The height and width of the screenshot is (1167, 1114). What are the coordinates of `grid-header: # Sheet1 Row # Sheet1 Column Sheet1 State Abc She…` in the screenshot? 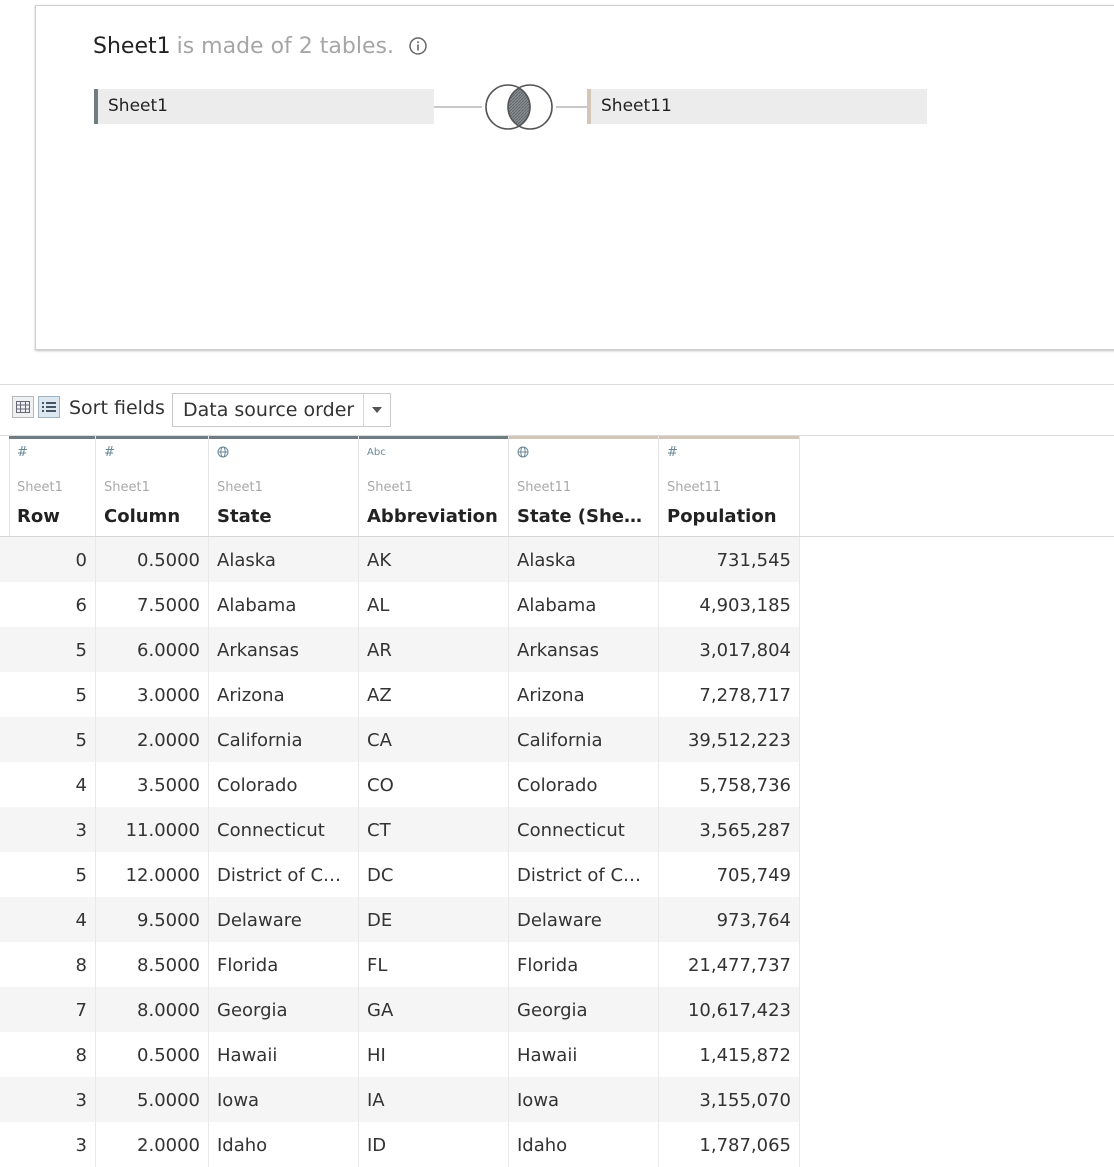 It's located at (557, 486).